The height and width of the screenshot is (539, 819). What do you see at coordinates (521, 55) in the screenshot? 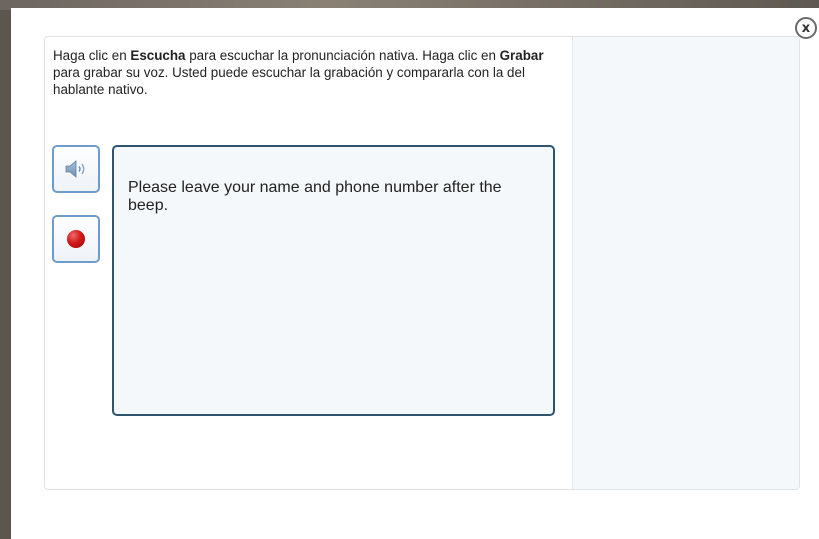
I see `record-keyword: Grabar` at bounding box center [521, 55].